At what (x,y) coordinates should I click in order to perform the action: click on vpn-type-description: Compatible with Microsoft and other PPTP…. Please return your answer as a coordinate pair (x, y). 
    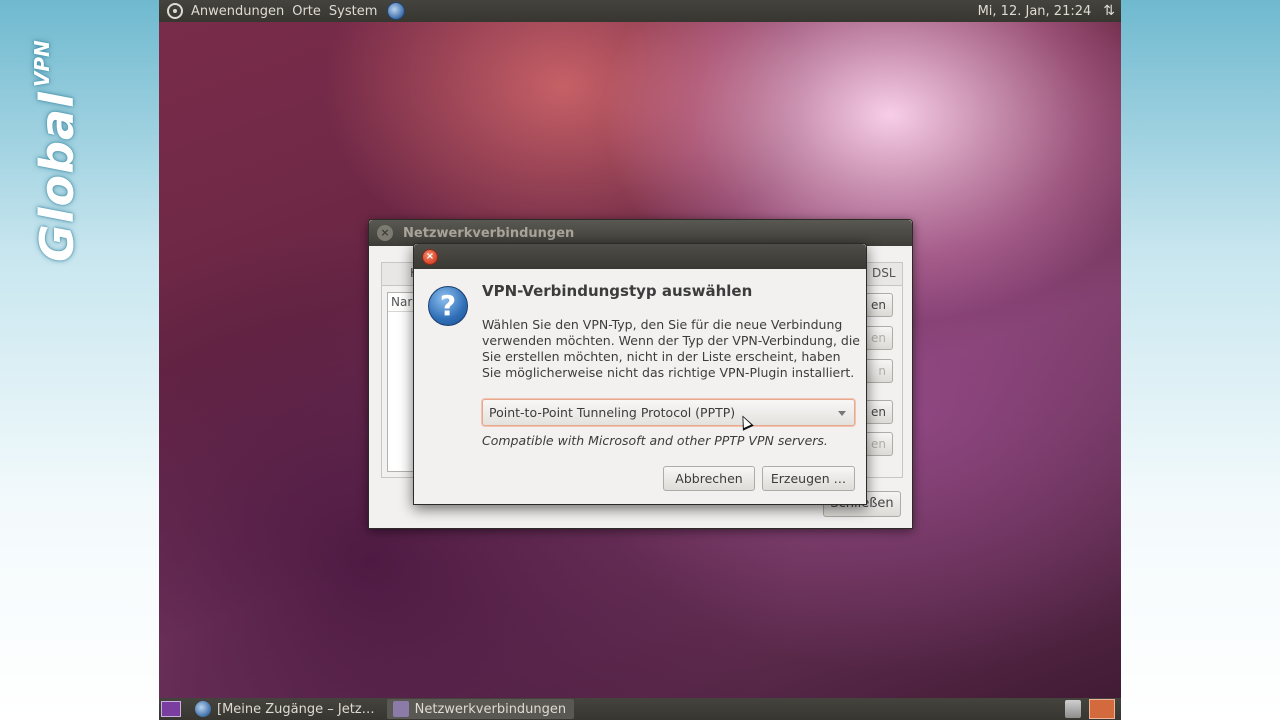
    Looking at the image, I should click on (655, 440).